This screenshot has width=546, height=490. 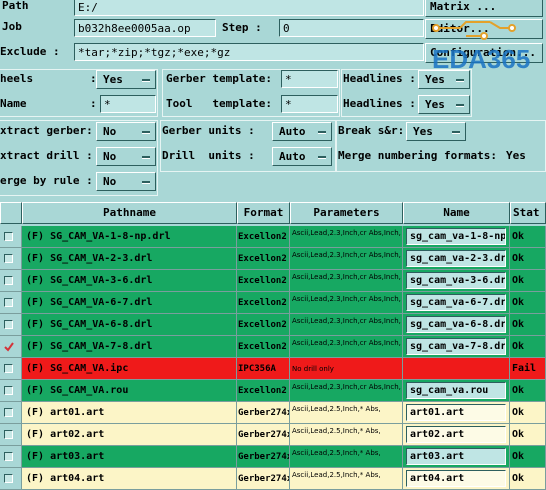 What do you see at coordinates (129, 457) in the screenshot?
I see `pathname-cell: (F) art03.art` at bounding box center [129, 457].